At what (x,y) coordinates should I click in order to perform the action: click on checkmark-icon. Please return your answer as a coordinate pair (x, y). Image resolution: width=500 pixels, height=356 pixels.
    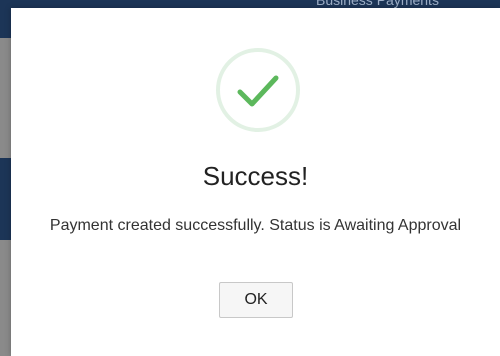
    Looking at the image, I should click on (258, 90).